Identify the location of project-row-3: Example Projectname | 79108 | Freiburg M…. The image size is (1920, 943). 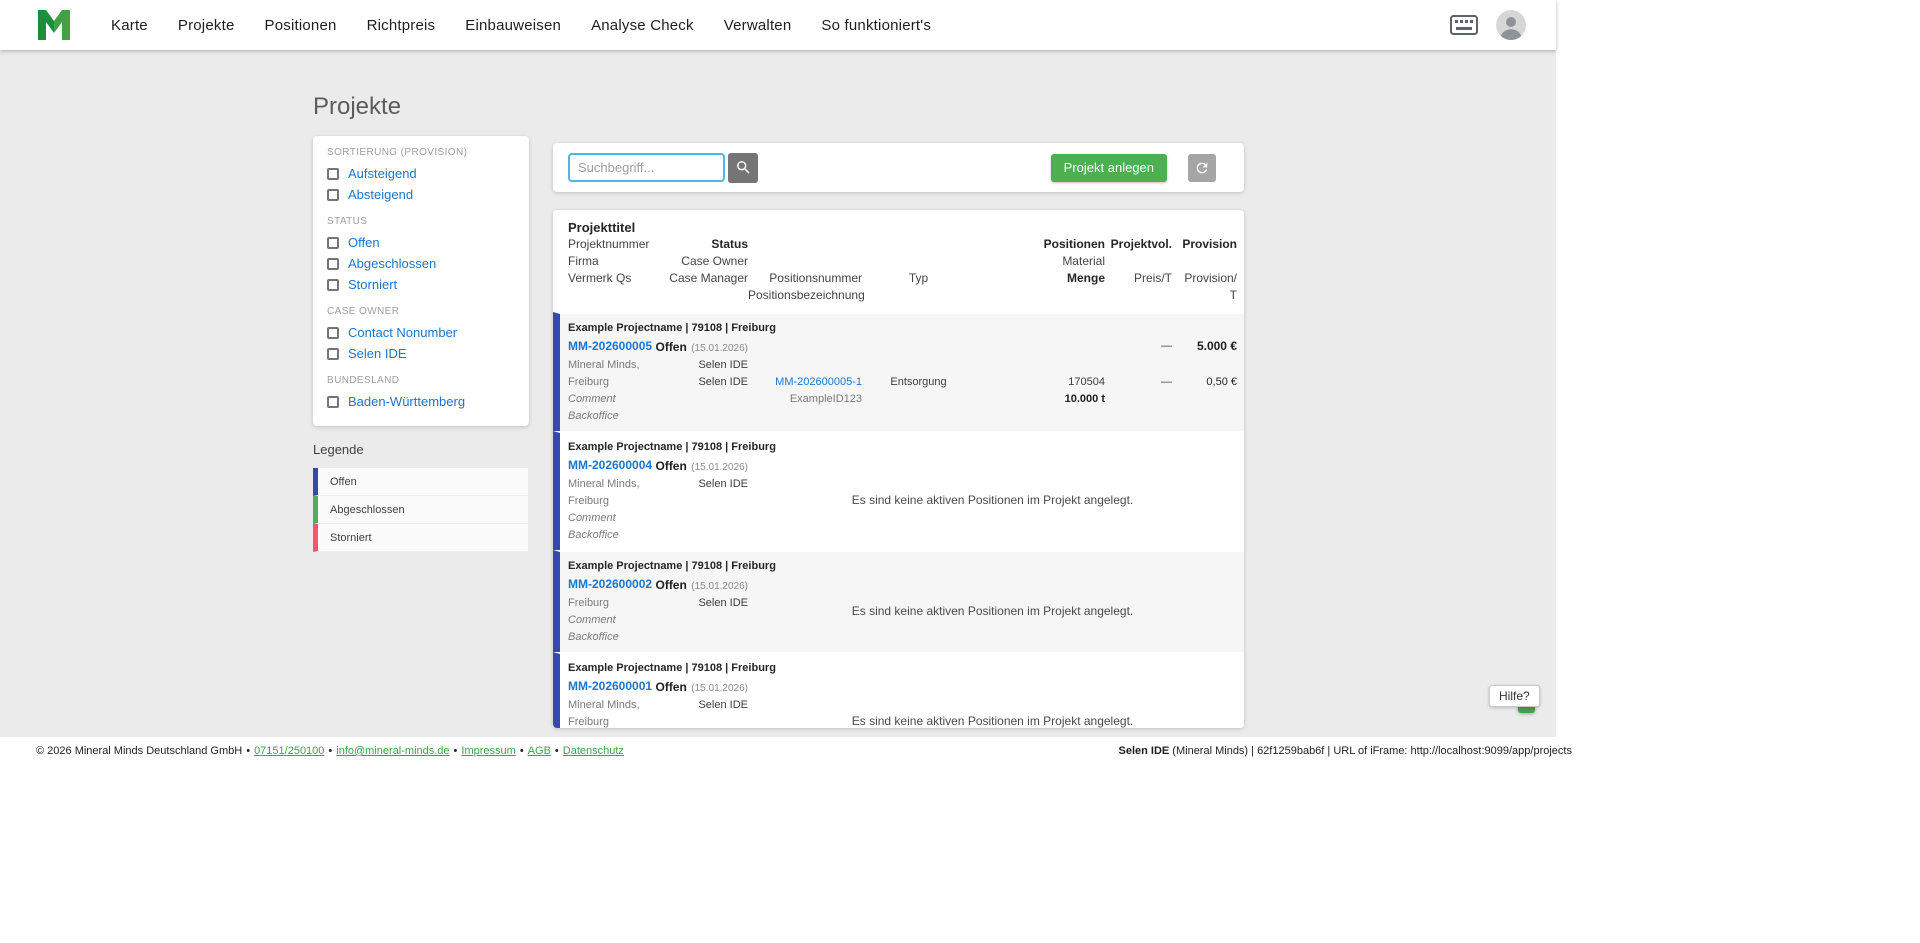
(898, 601).